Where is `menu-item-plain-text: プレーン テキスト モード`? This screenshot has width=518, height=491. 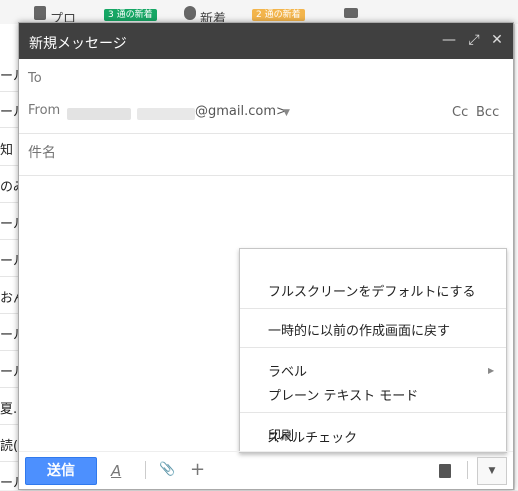
menu-item-plain-text: プレーン テキスト モード is located at coordinates (343, 394).